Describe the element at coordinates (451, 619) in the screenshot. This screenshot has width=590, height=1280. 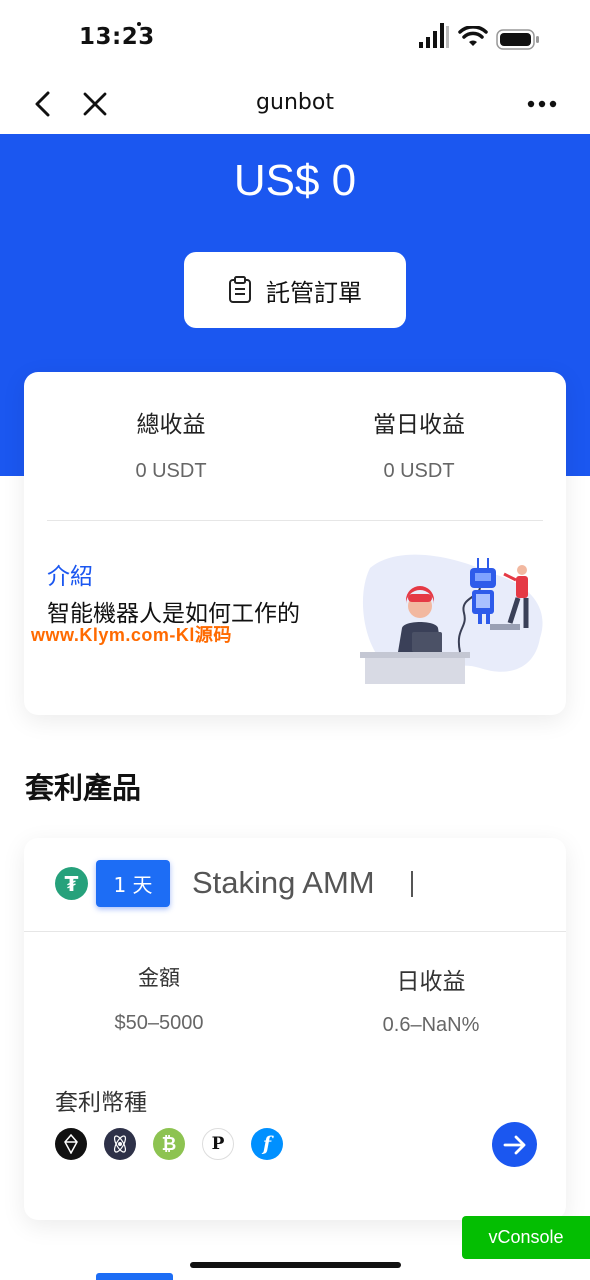
I see `robot-illustration` at that location.